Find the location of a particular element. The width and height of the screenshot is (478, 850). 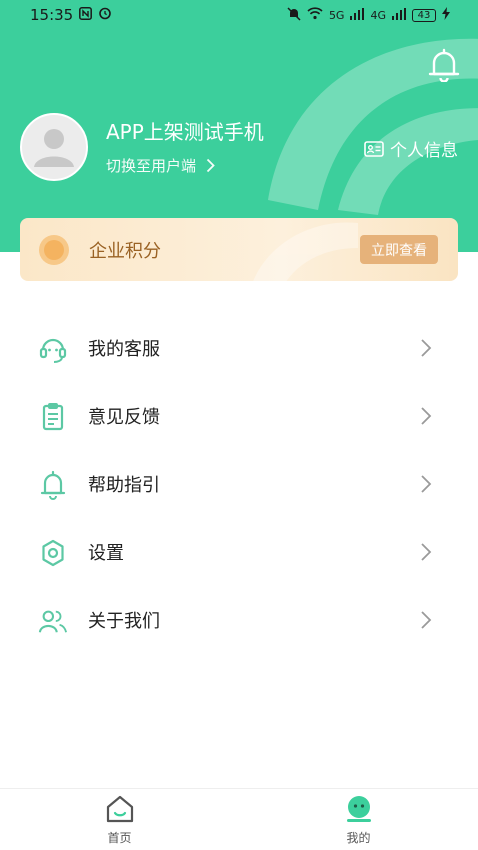

menu-item-label: 意见反馈 is located at coordinates (124, 417).